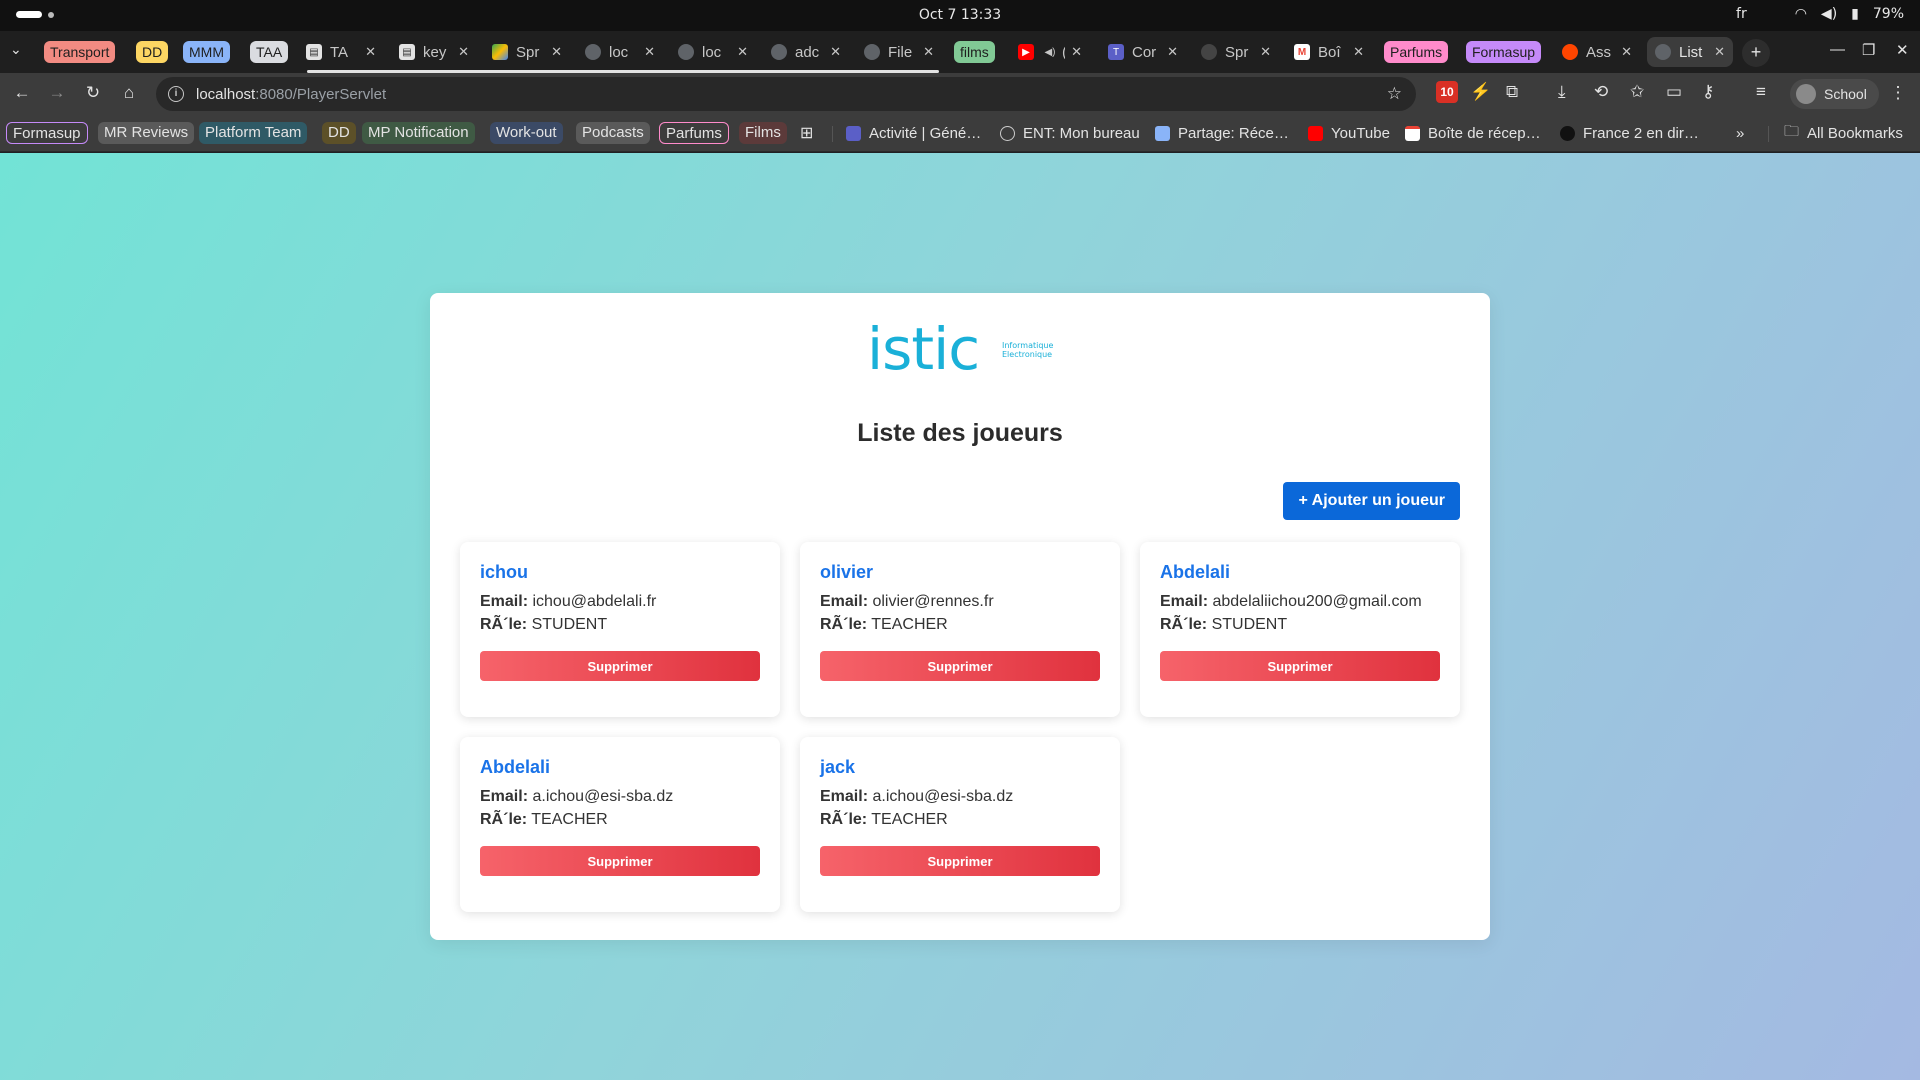 The height and width of the screenshot is (1080, 1920). What do you see at coordinates (269, 52) in the screenshot?
I see `tab-group-taa: TAA` at bounding box center [269, 52].